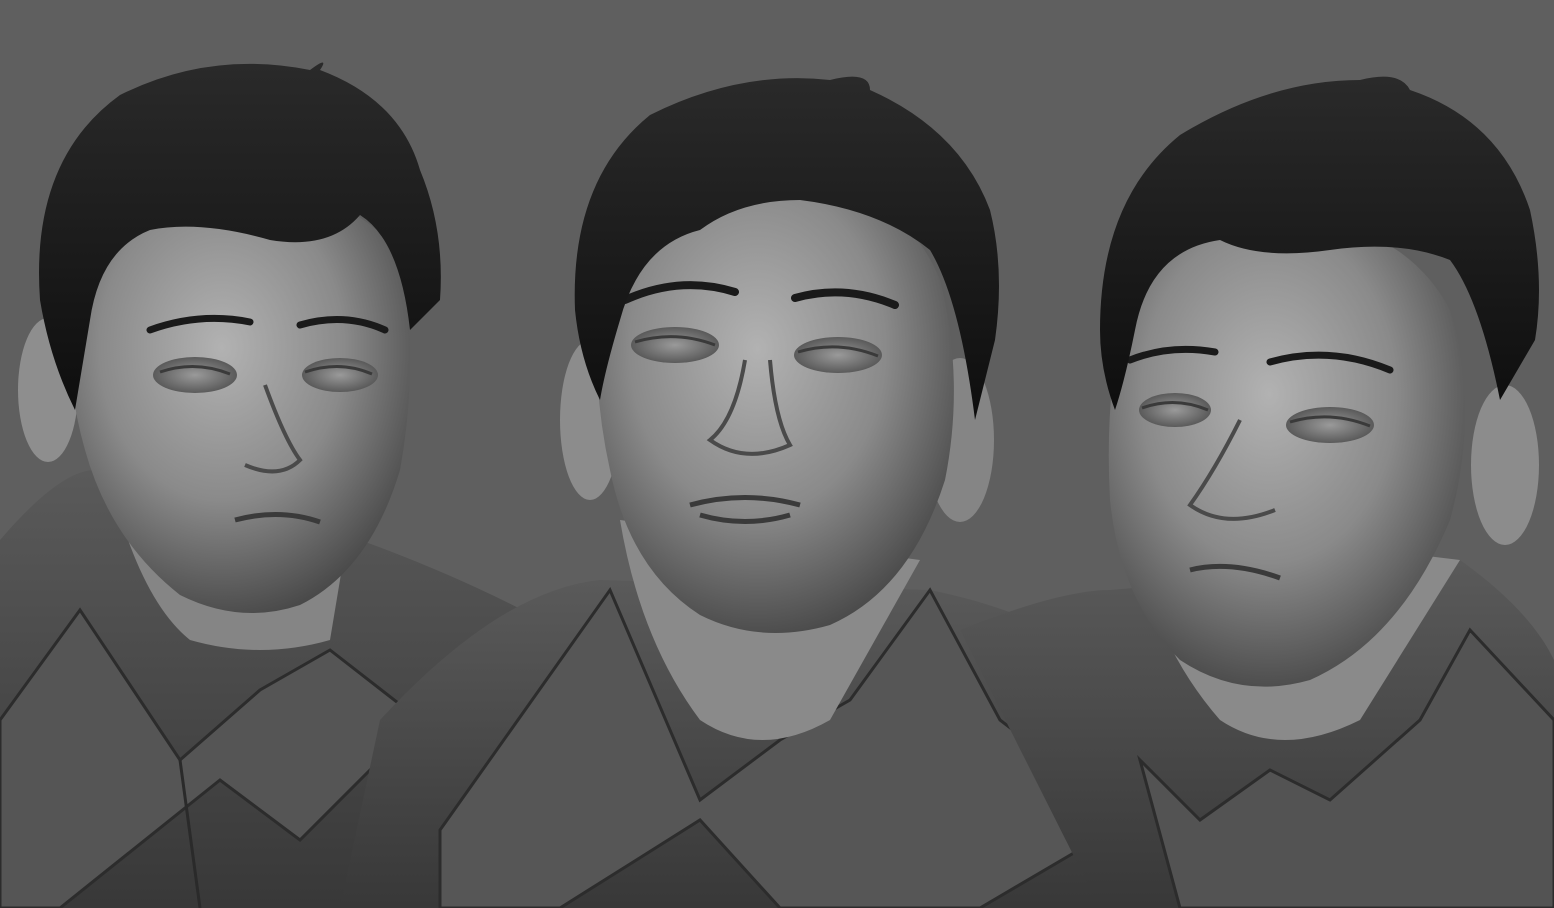 This screenshot has height=908, width=1554. What do you see at coordinates (1505, 465) in the screenshot?
I see `ear-right-bust` at bounding box center [1505, 465].